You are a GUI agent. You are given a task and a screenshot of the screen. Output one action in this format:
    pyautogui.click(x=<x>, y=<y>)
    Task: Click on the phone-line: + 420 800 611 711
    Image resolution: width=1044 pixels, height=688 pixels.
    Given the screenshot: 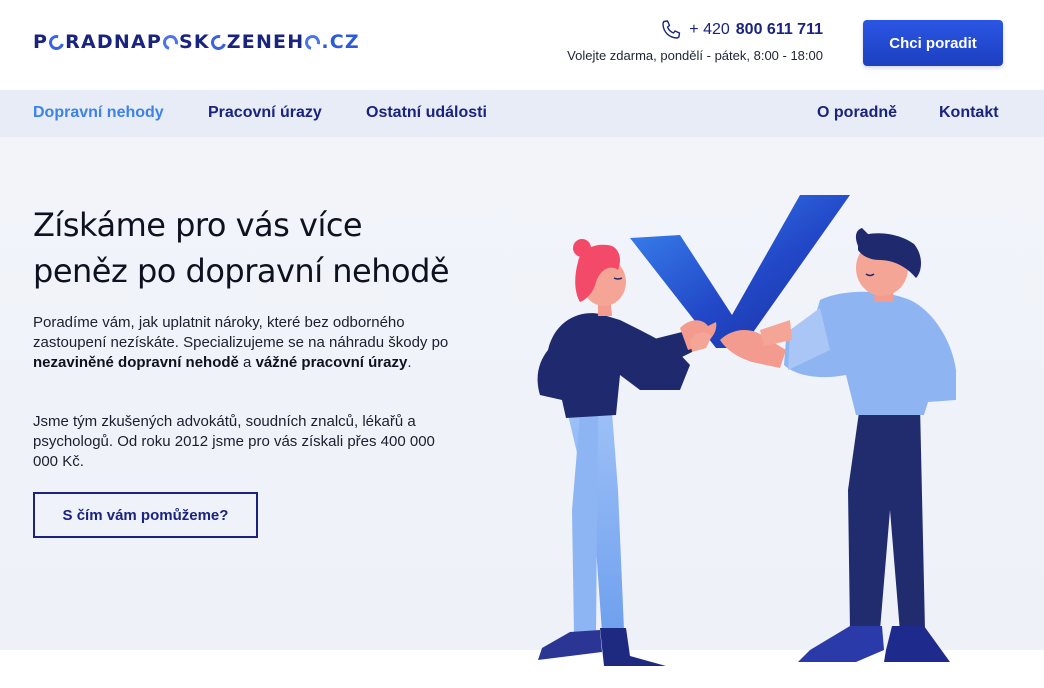 What is the action you would take?
    pyautogui.click(x=695, y=30)
    